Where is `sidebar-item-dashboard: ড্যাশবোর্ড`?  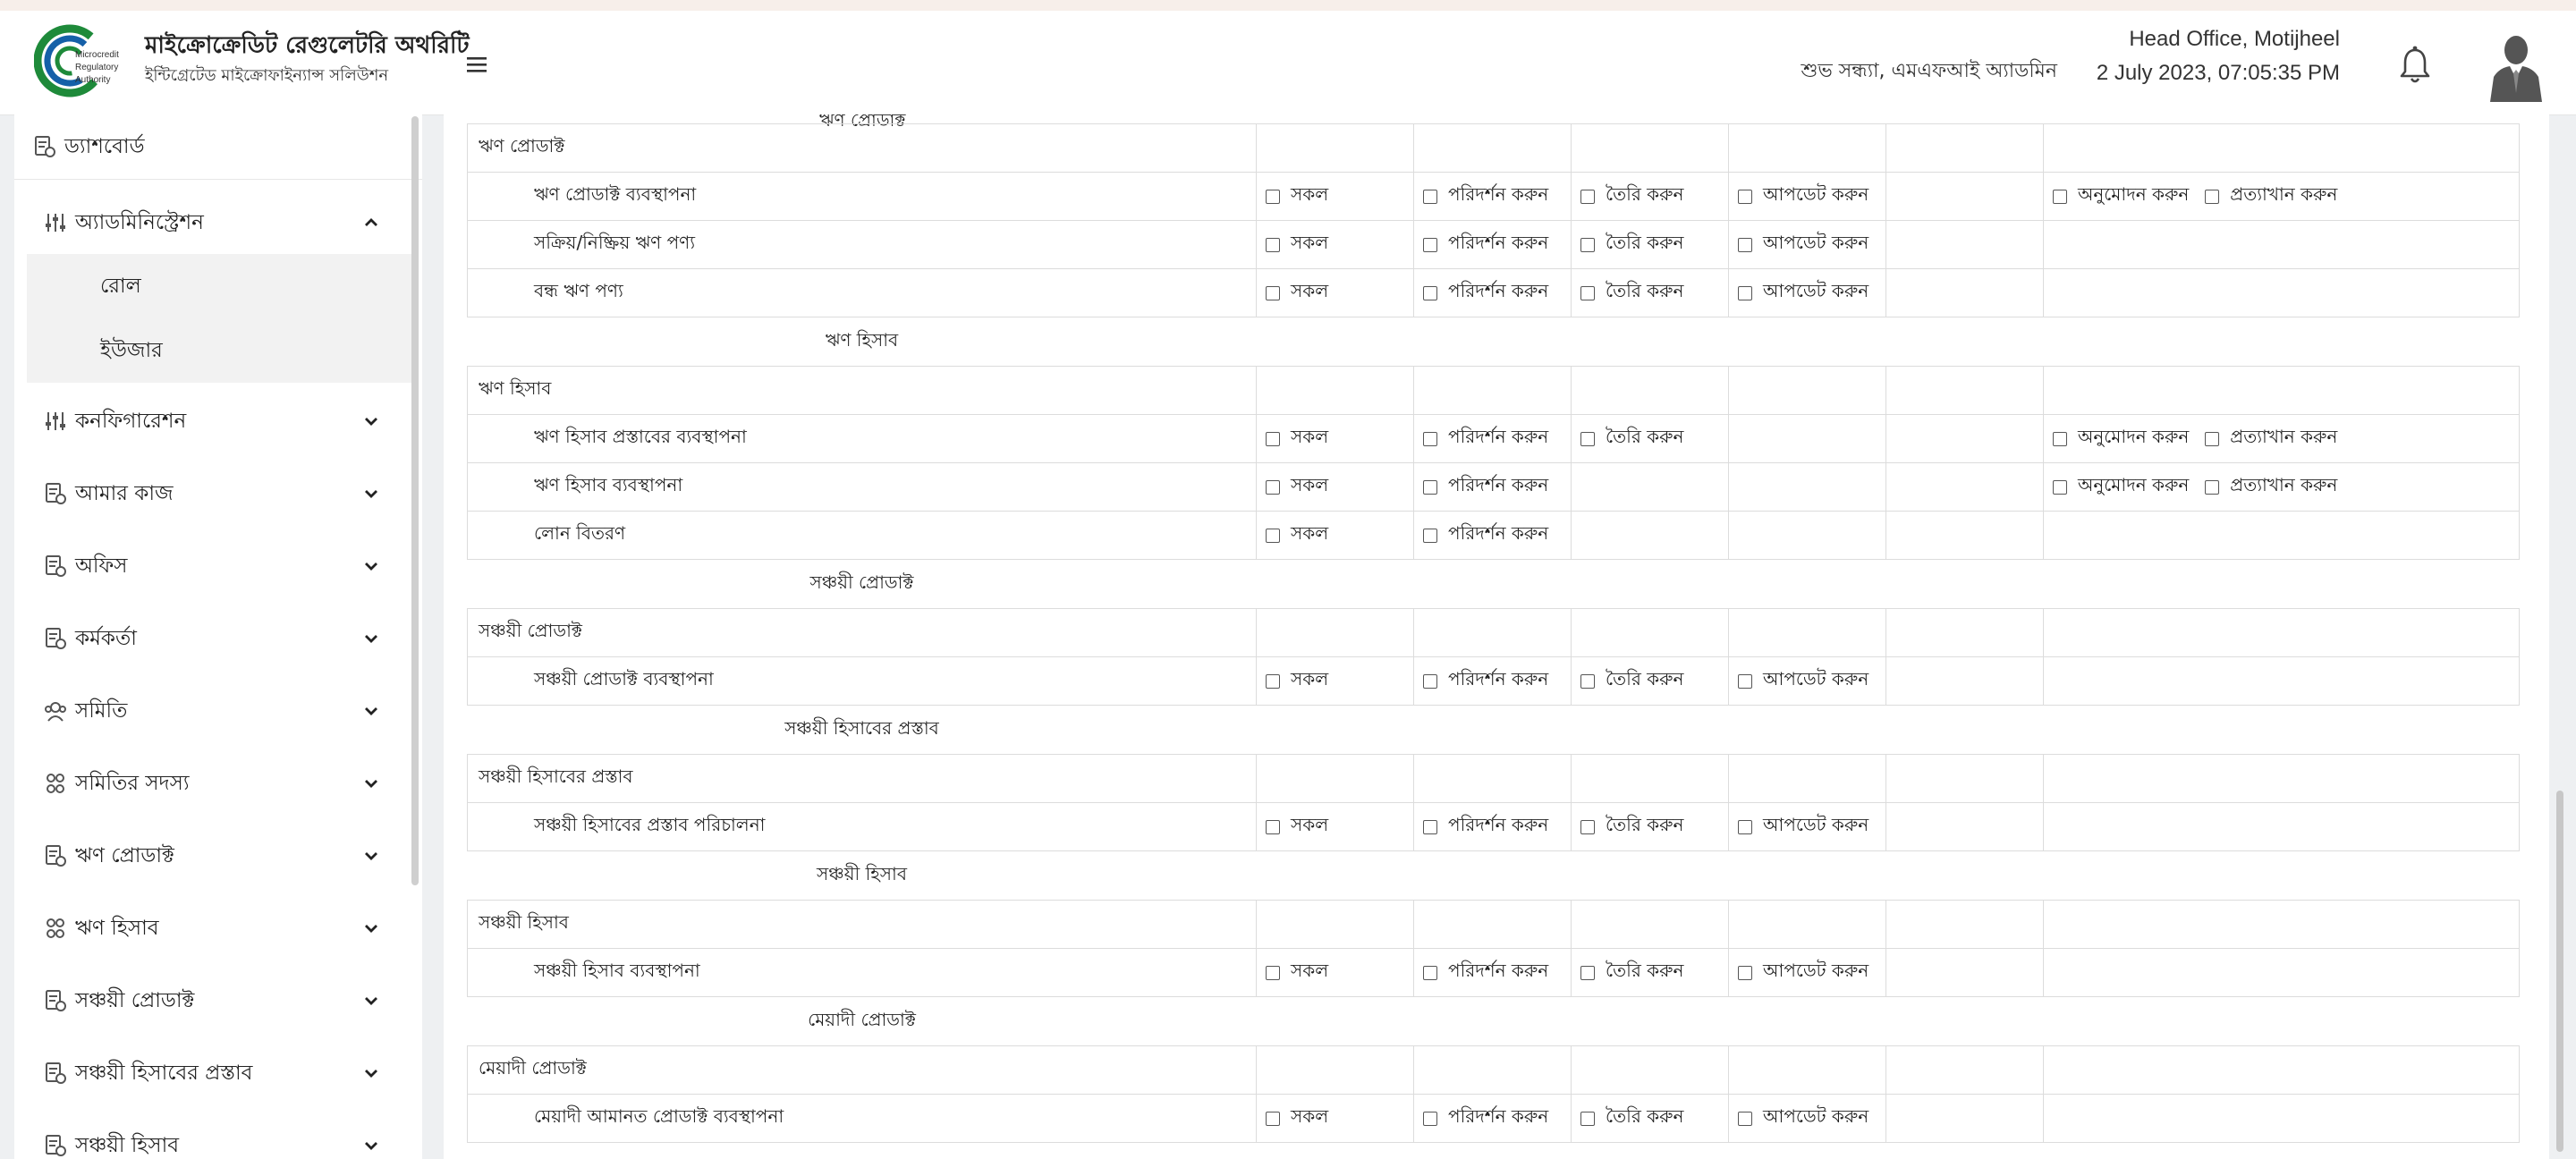
sidebar-item-dashboard: ড্যাশবোর্ড is located at coordinates (218, 147).